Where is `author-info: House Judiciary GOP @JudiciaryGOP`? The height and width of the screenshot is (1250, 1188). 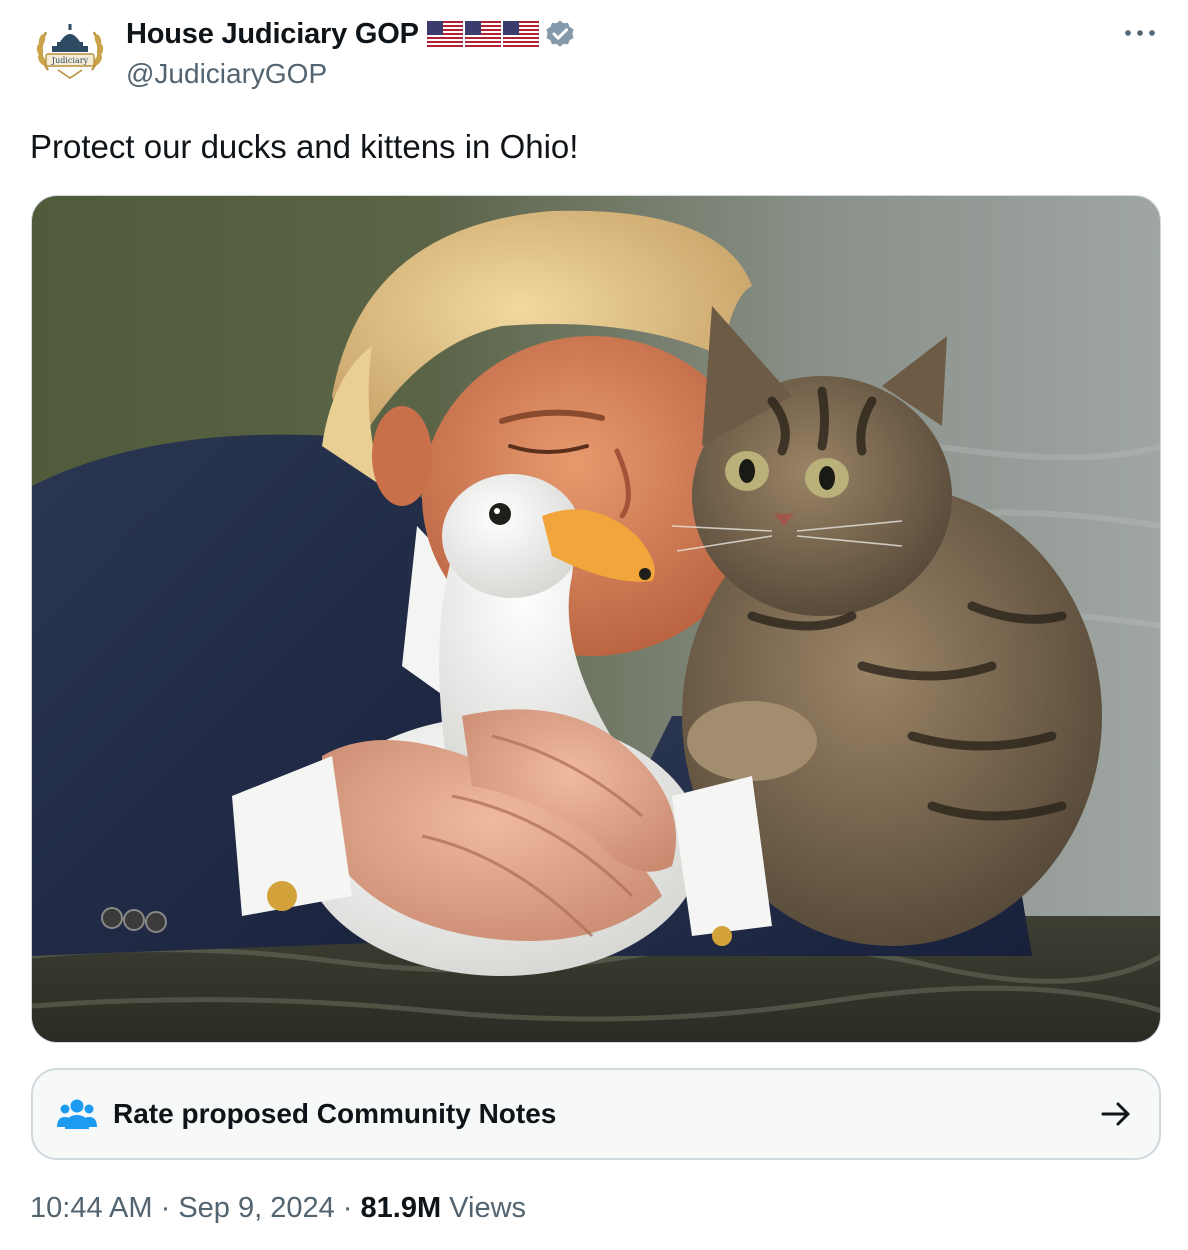
author-info: House Judiciary GOP @JudiciaryGOP is located at coordinates (350, 53).